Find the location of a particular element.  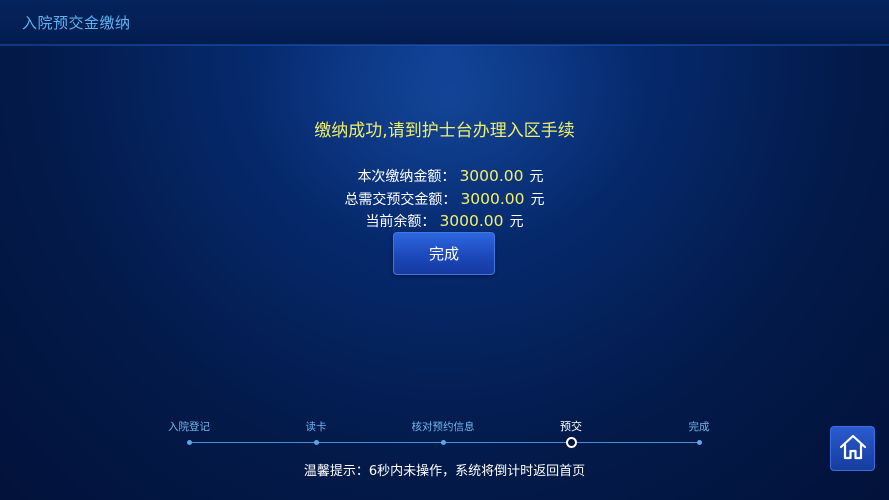

balance-value: 3000.00 is located at coordinates (471, 221).